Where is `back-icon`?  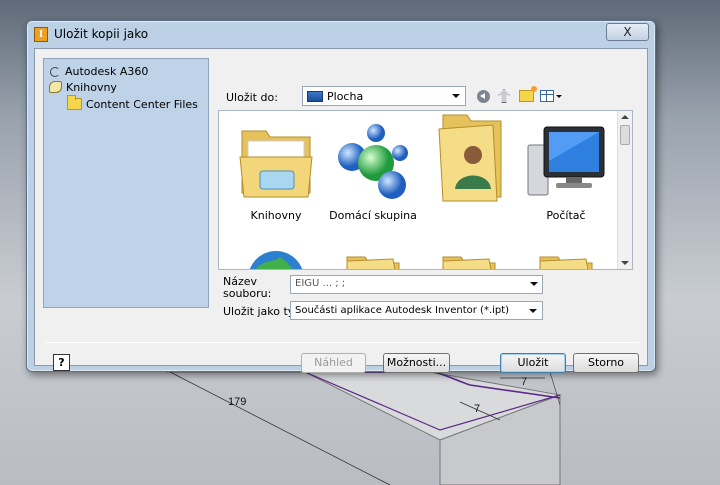 back-icon is located at coordinates (483, 96).